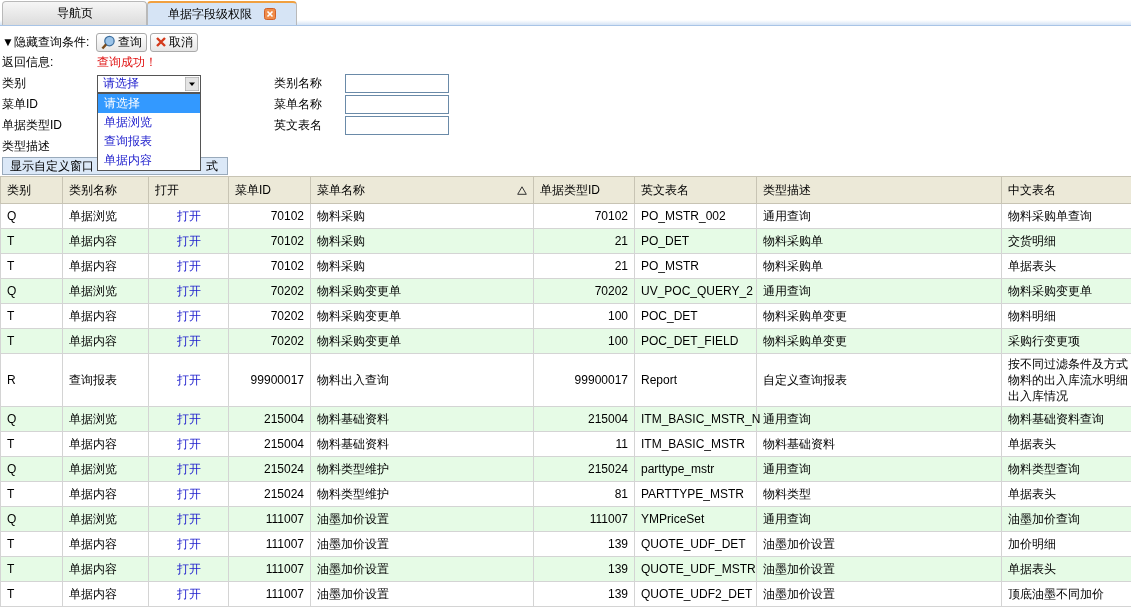 This screenshot has height=616, width=1131. What do you see at coordinates (1056, 594) in the screenshot?
I see `table-cell-text: 顶底油墨不同加价` at bounding box center [1056, 594].